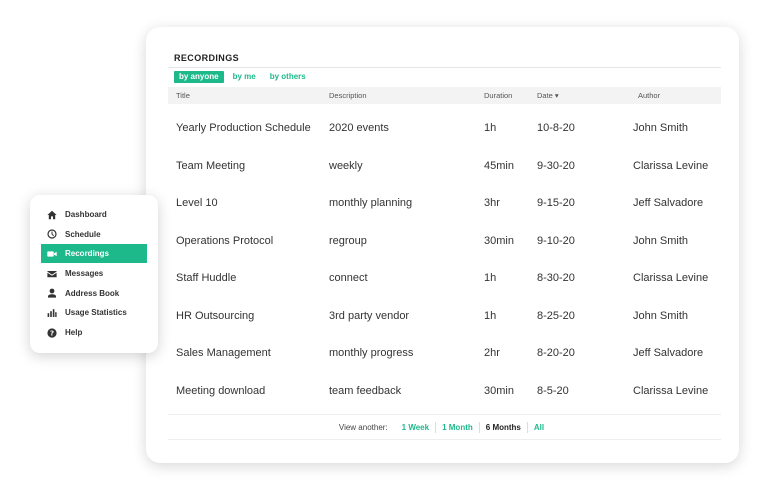 This screenshot has height=493, width=768. I want to click on column-header-date: Date ▾, so click(548, 95).